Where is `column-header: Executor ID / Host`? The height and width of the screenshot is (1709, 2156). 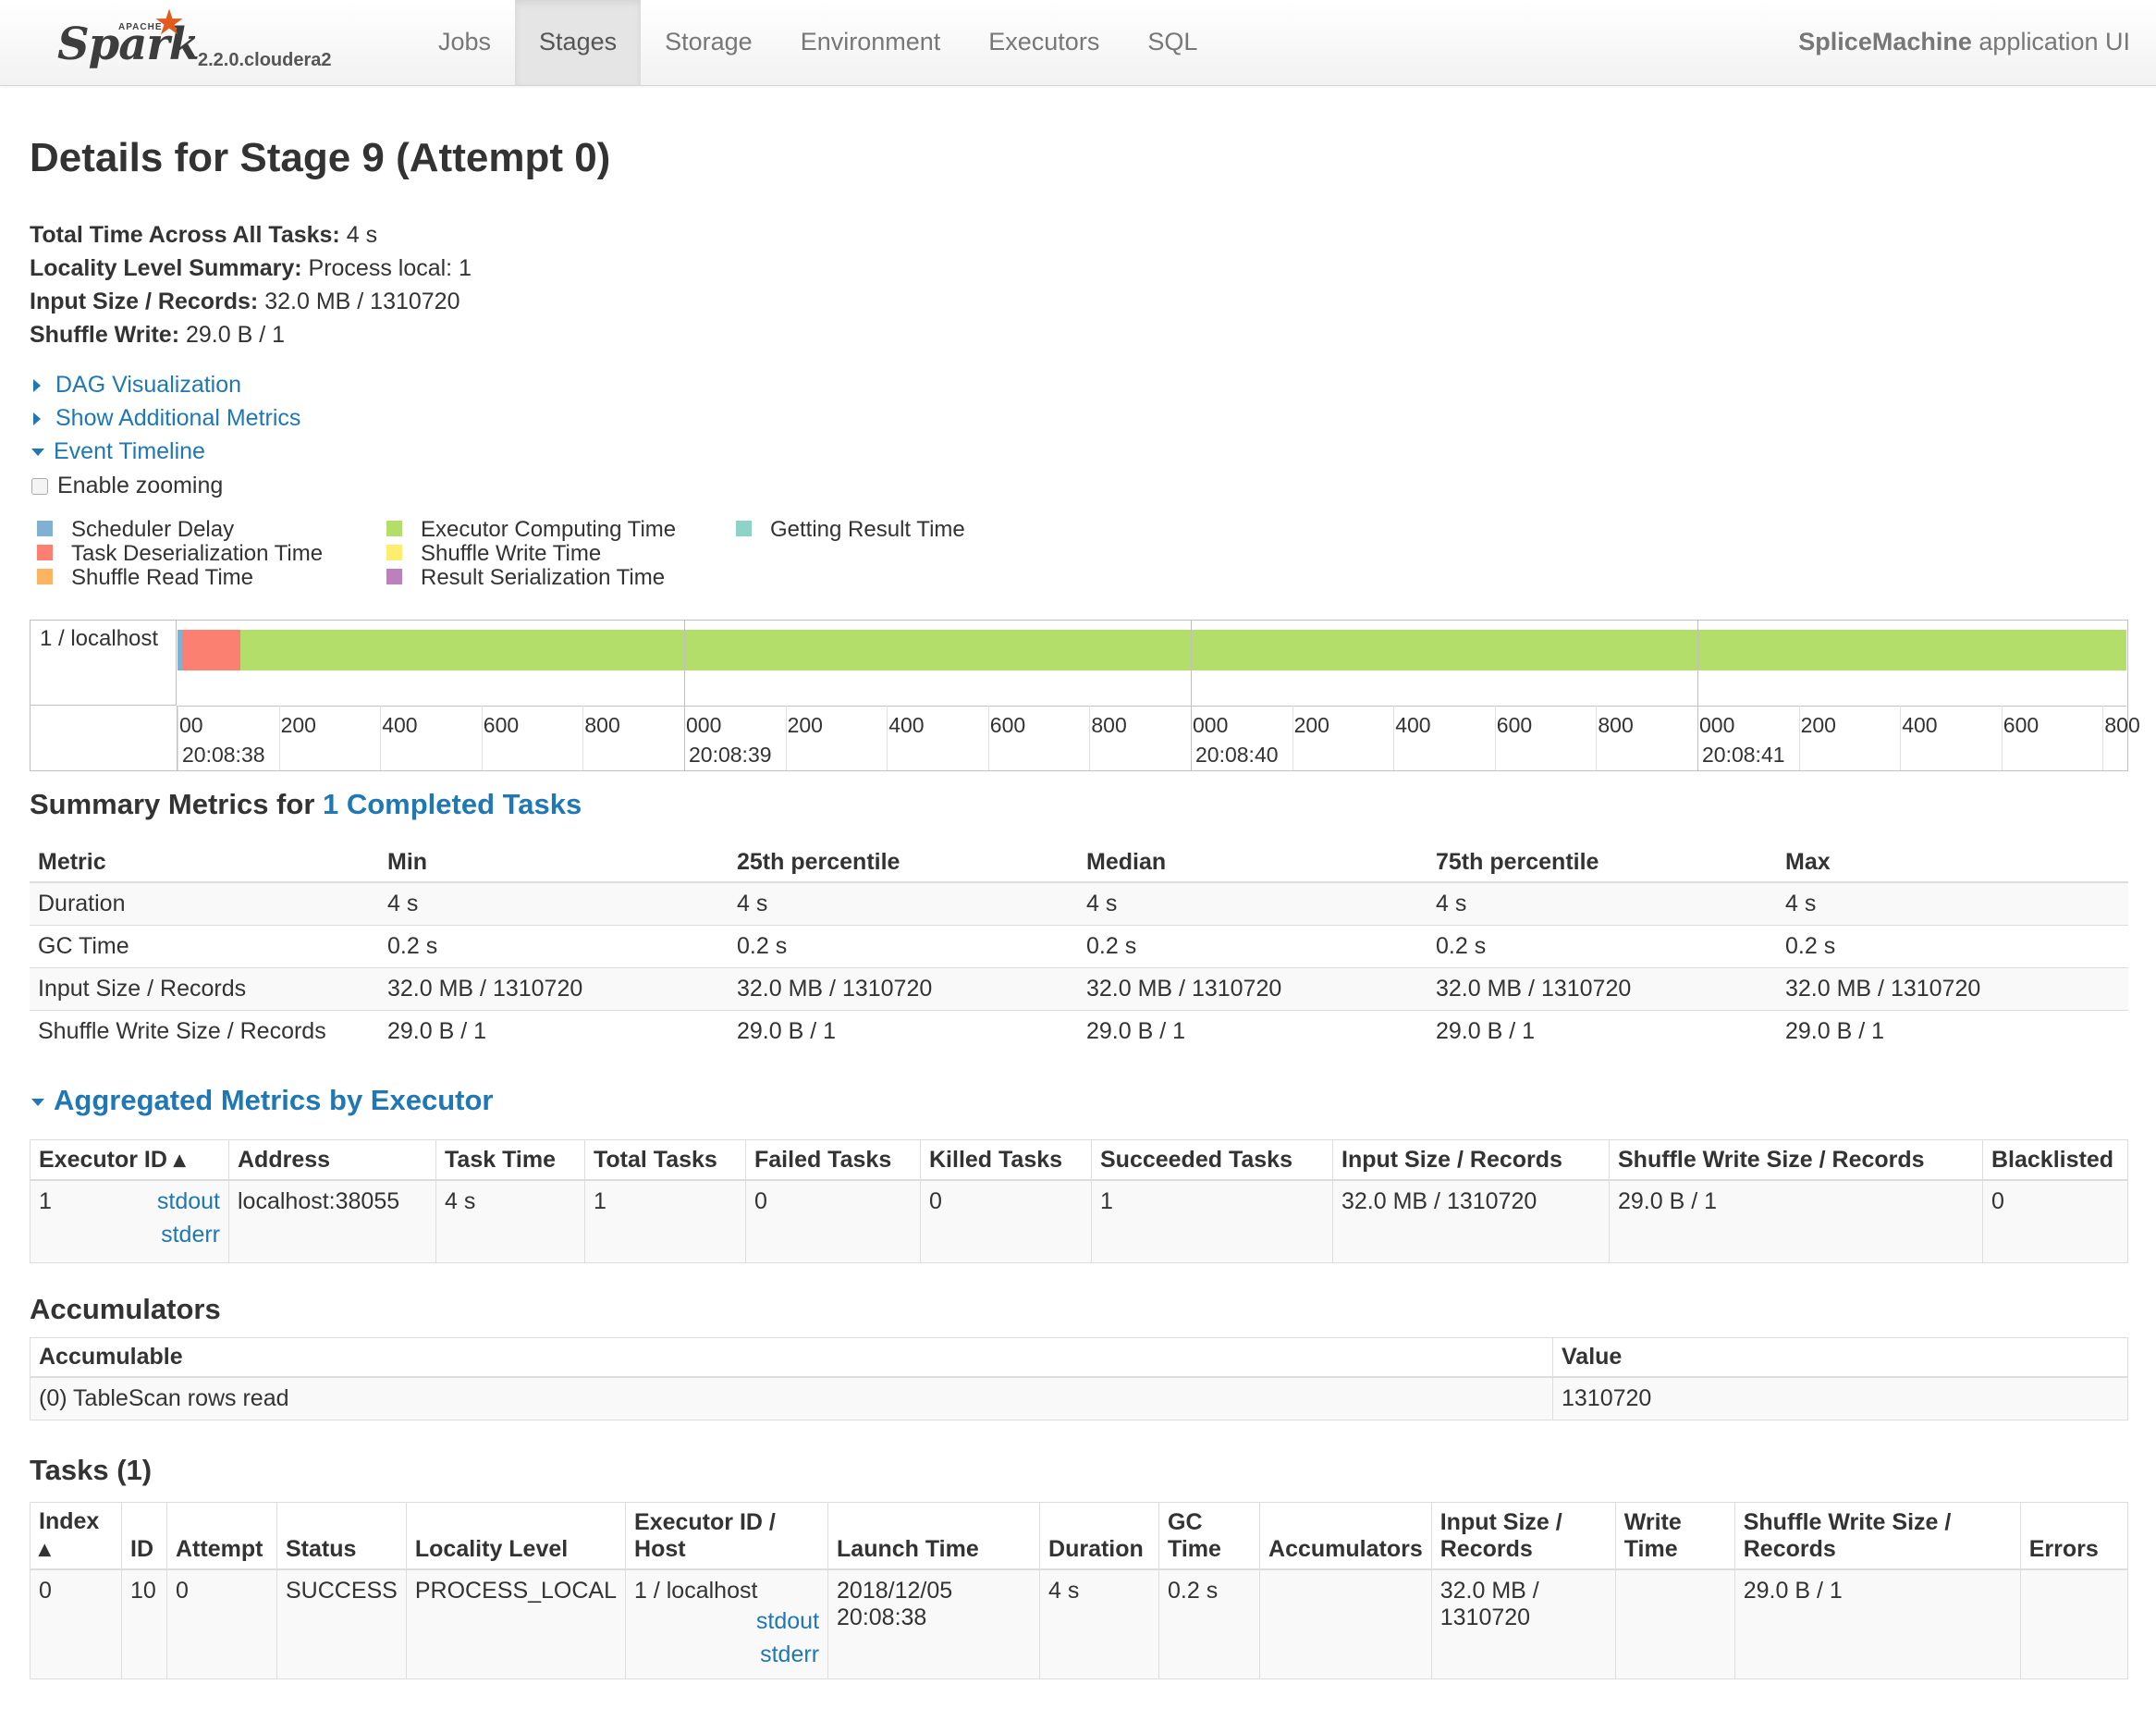 column-header: Executor ID / Host is located at coordinates (726, 1536).